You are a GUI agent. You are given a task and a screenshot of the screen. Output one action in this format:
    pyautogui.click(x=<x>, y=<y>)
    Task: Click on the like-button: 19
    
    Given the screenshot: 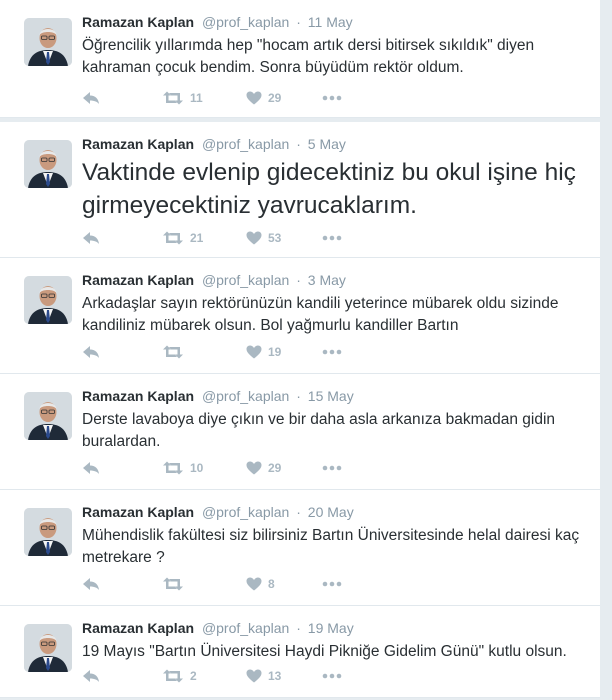 What is the action you would take?
    pyautogui.click(x=263, y=352)
    